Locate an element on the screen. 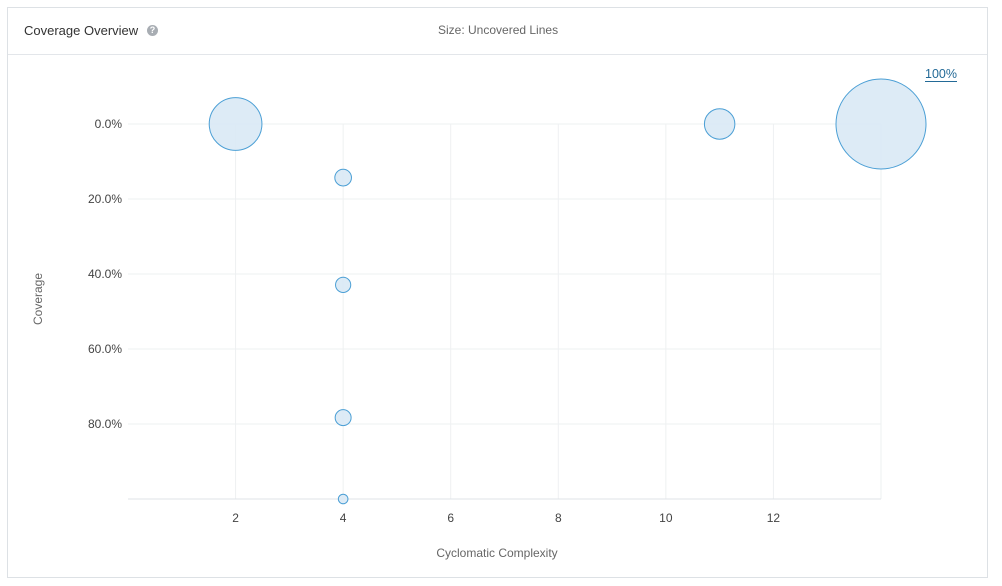 Image resolution: width=1002 pixels, height=586 pixels. y-tick-label: 40.0% is located at coordinates (105, 274).